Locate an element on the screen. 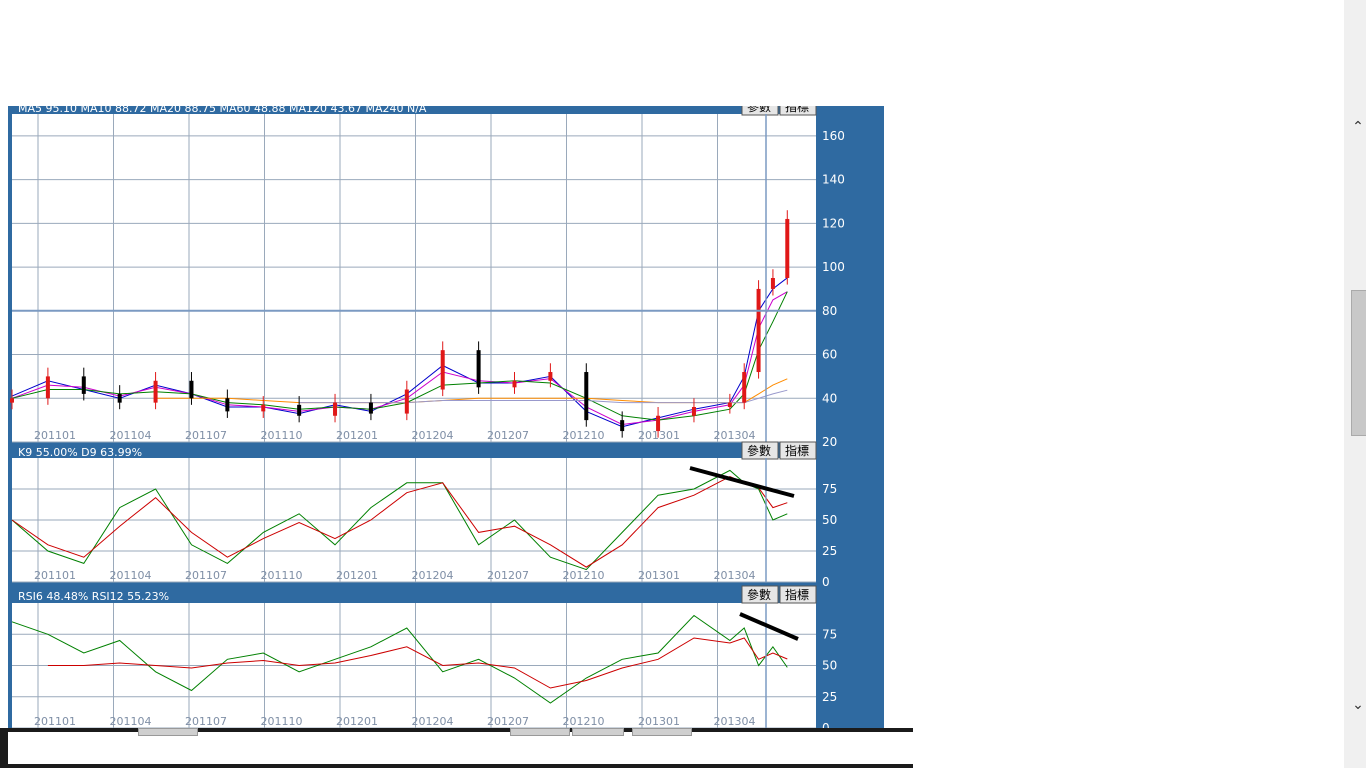 The image size is (1366, 768). main_panel-ytick-label: 40 is located at coordinates (829, 398).